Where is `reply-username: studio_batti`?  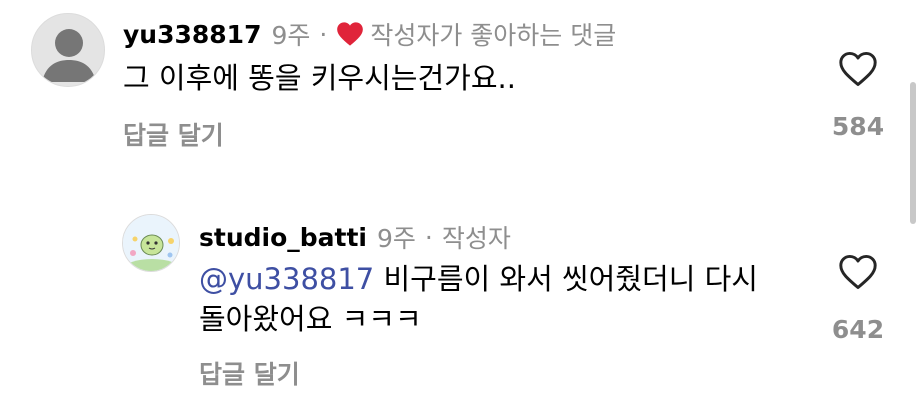 reply-username: studio_batti is located at coordinates (283, 237).